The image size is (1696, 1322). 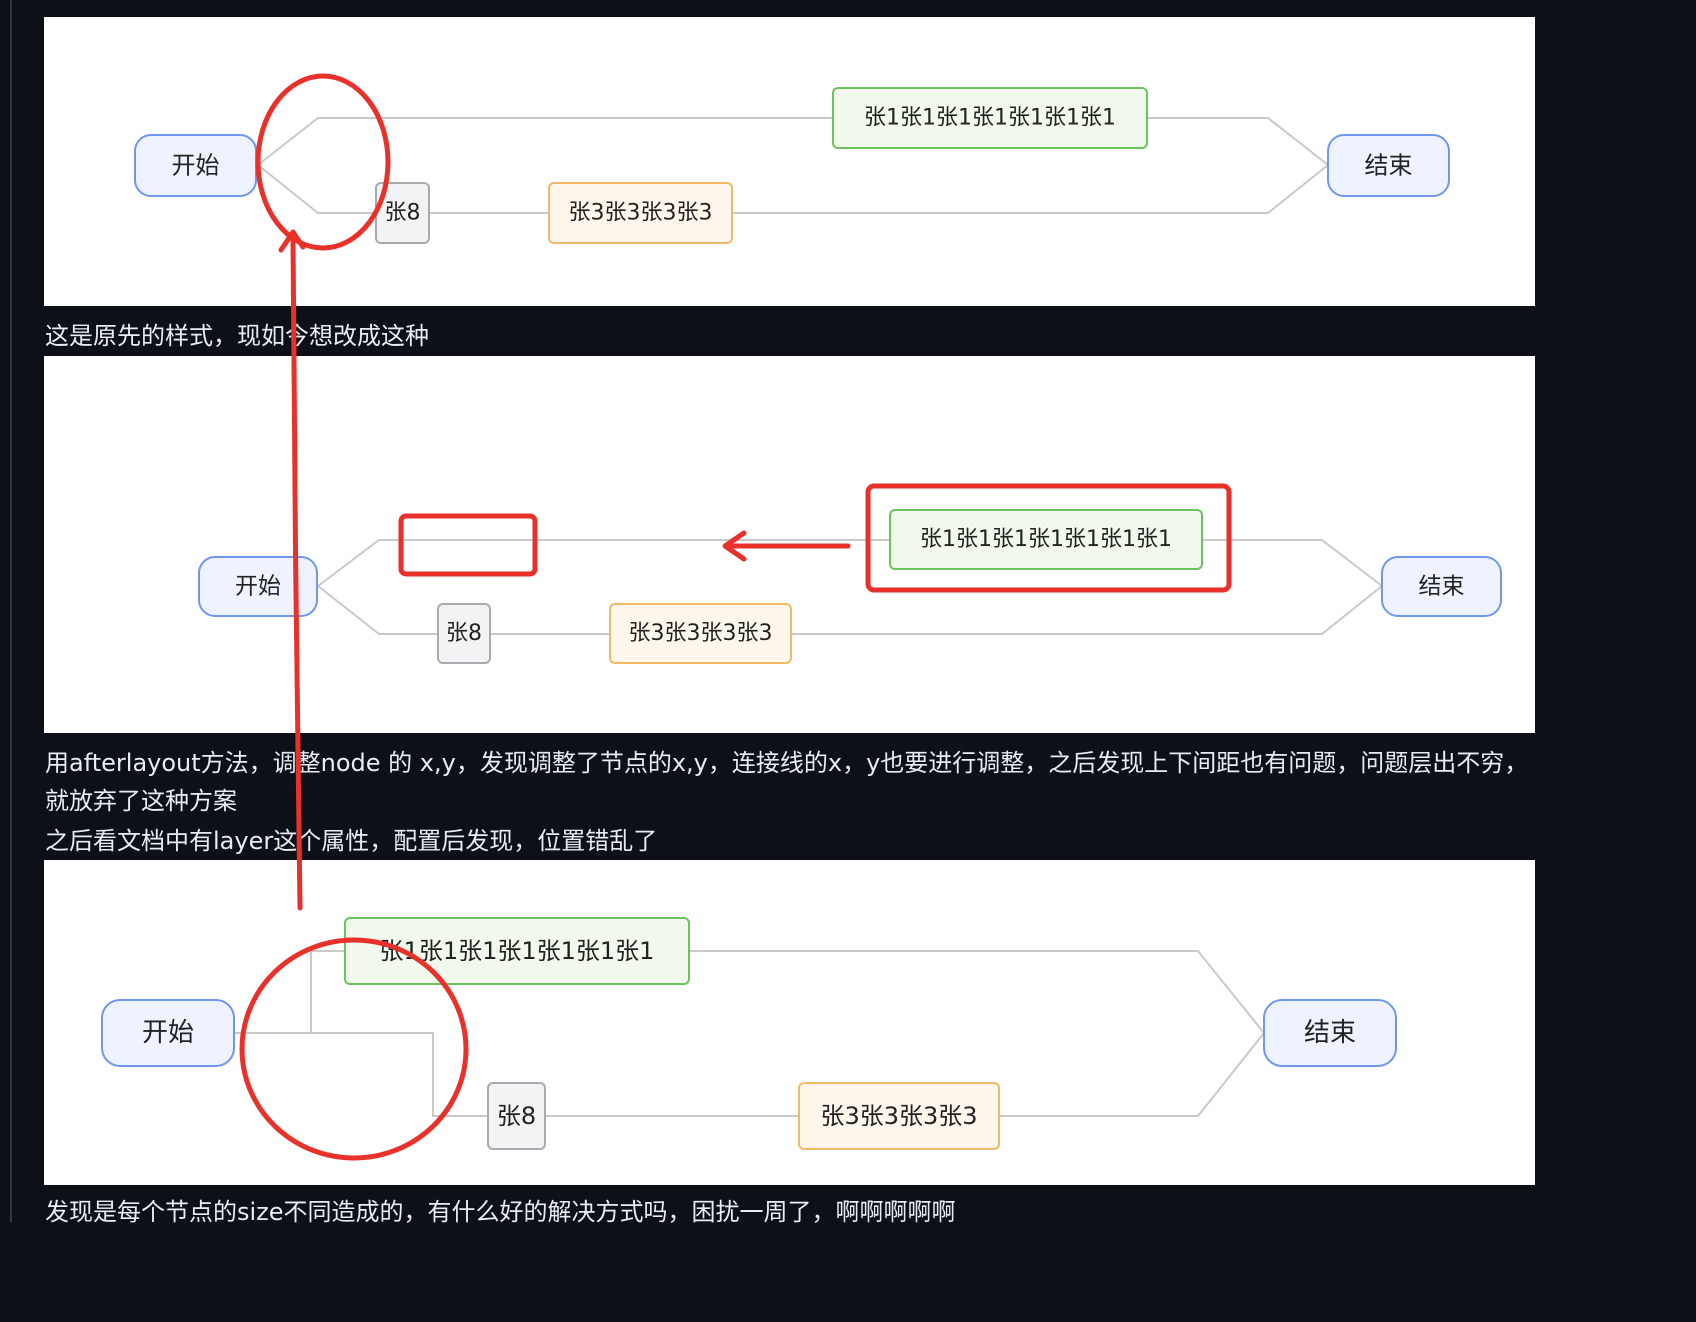 I want to click on caption-original-style: 这是原先的样式，现如今想改成这种, so click(x=237, y=336).